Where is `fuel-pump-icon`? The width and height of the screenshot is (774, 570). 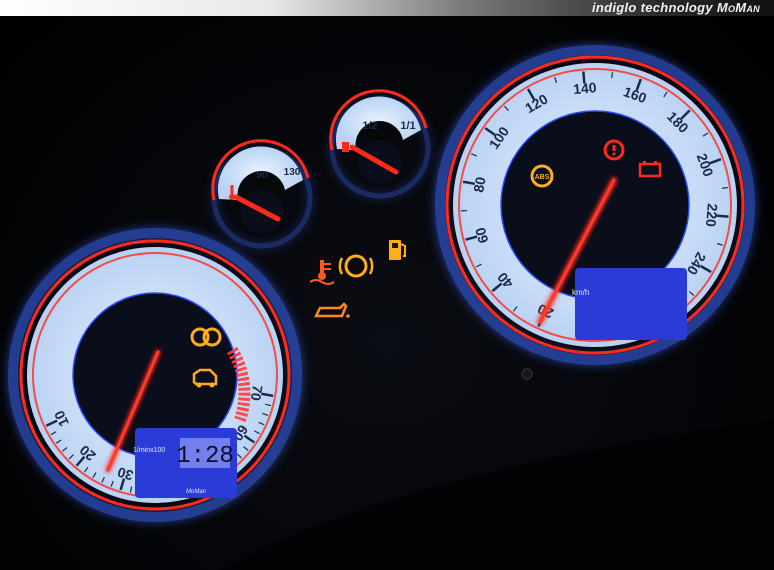
fuel-pump-icon is located at coordinates (397, 250).